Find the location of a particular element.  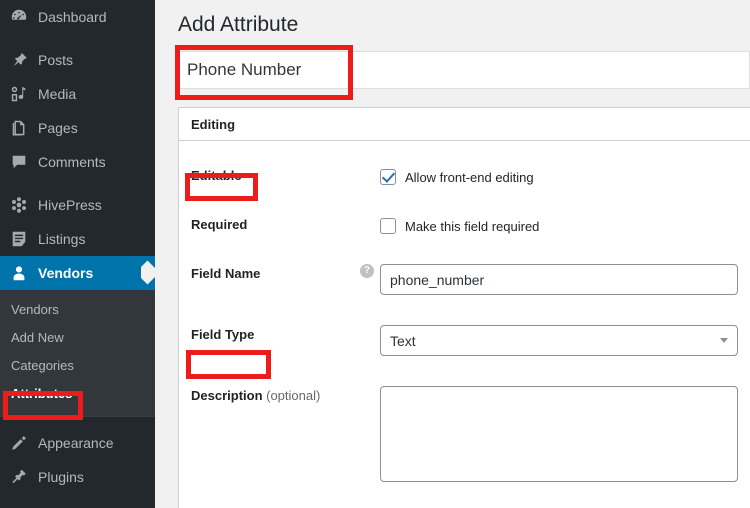

attribute-title-field-wrap is located at coordinates (464, 70).